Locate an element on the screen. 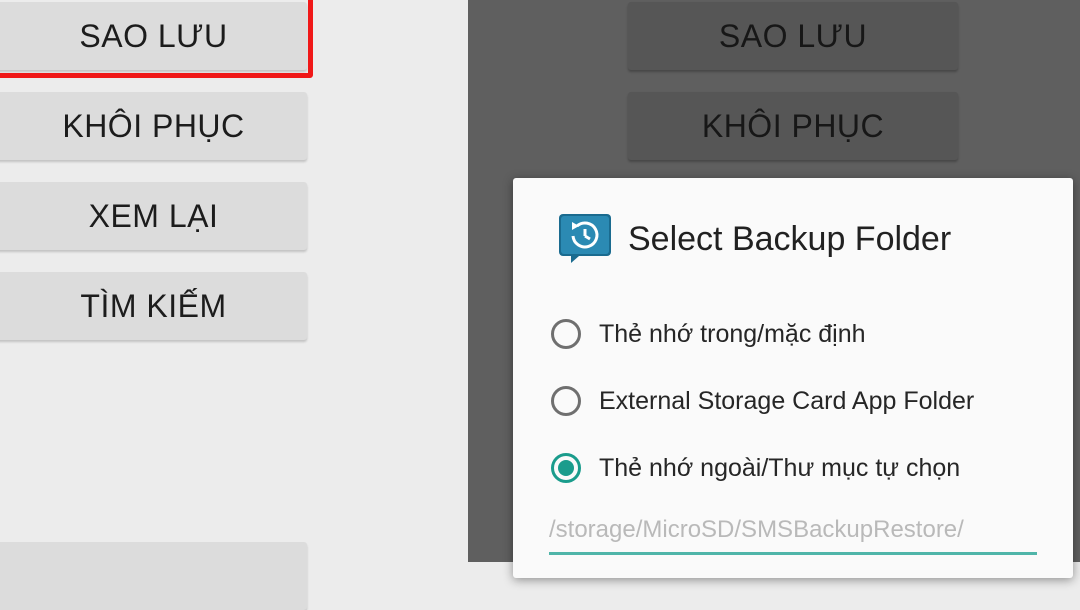  option-label: External Storage Card App Folder is located at coordinates (787, 400).